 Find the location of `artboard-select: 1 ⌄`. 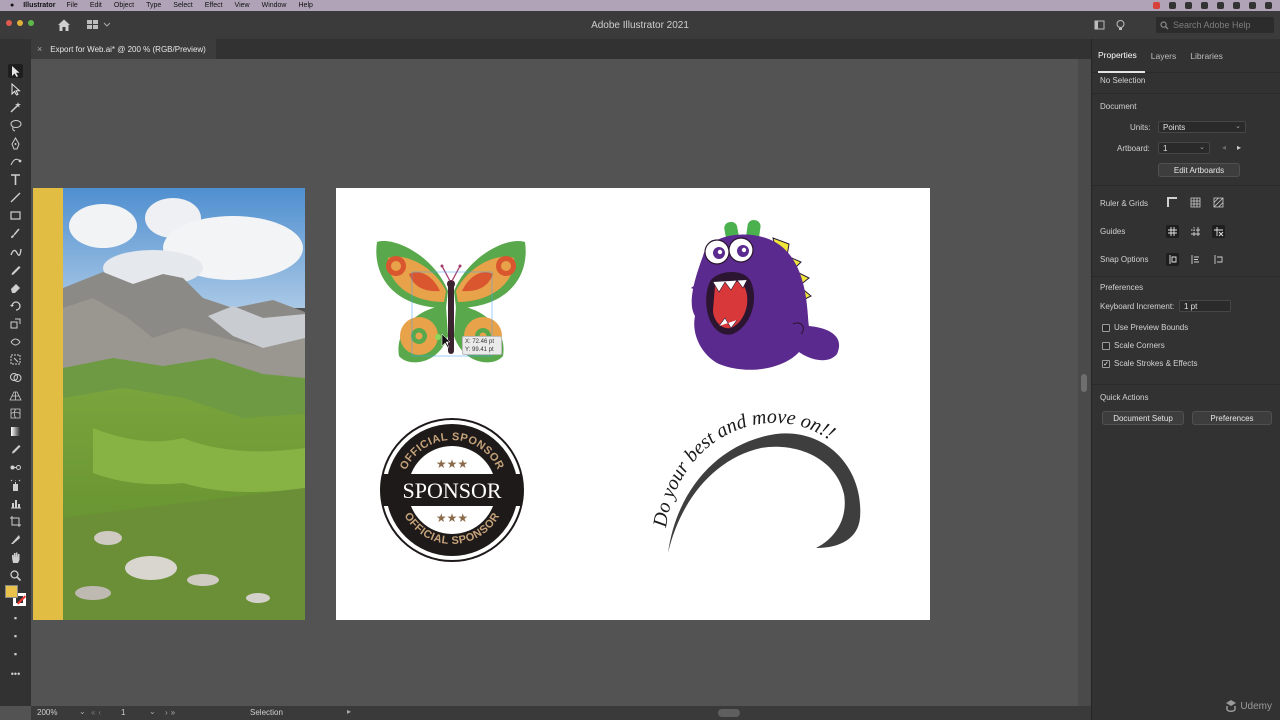

artboard-select: 1 ⌄ is located at coordinates (1184, 148).